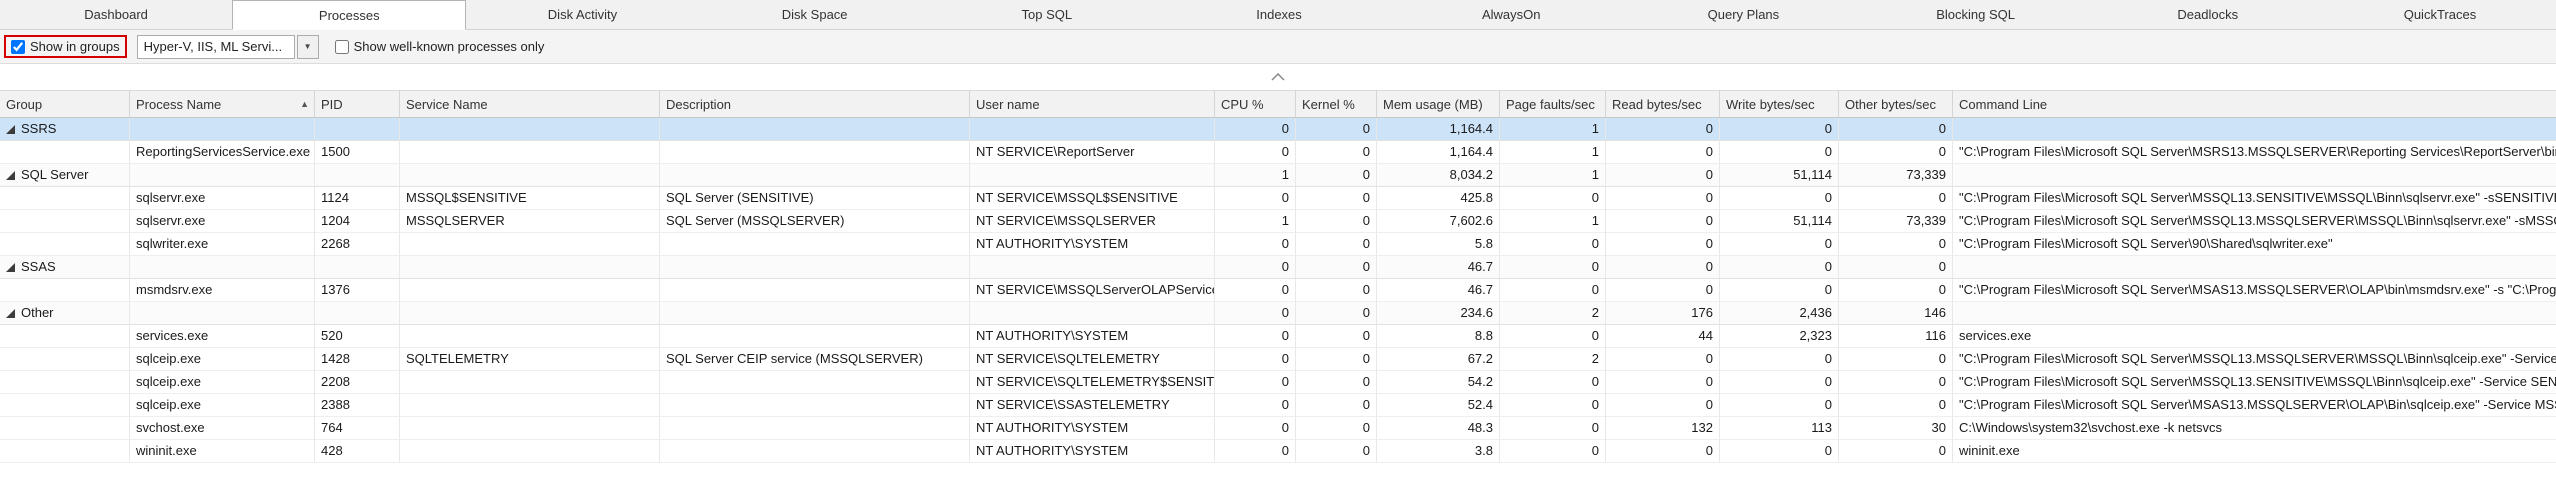  I want to click on column-header-pid: PID, so click(357, 104).